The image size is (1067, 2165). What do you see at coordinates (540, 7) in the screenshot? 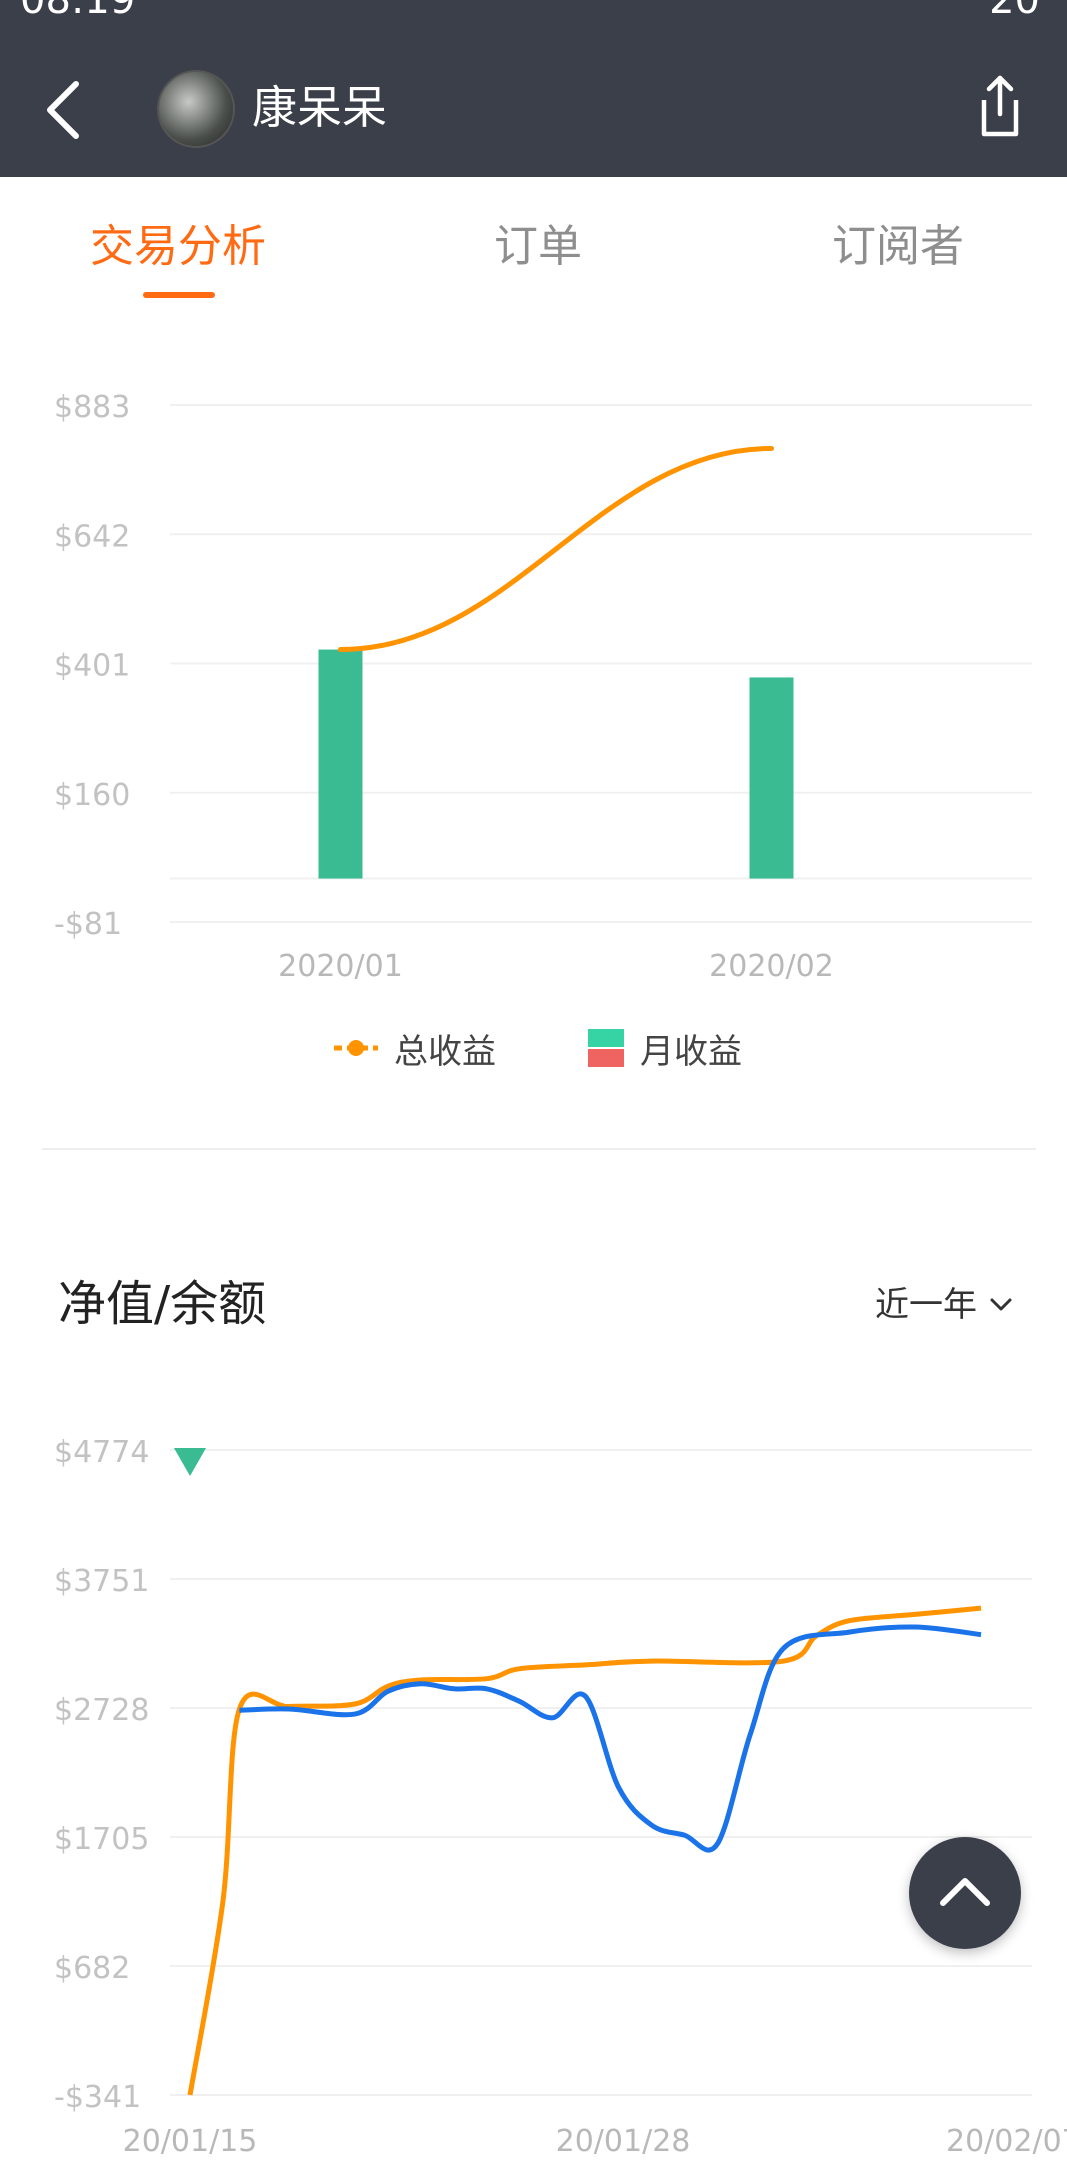
I see `status-bar: 08:19 20` at bounding box center [540, 7].